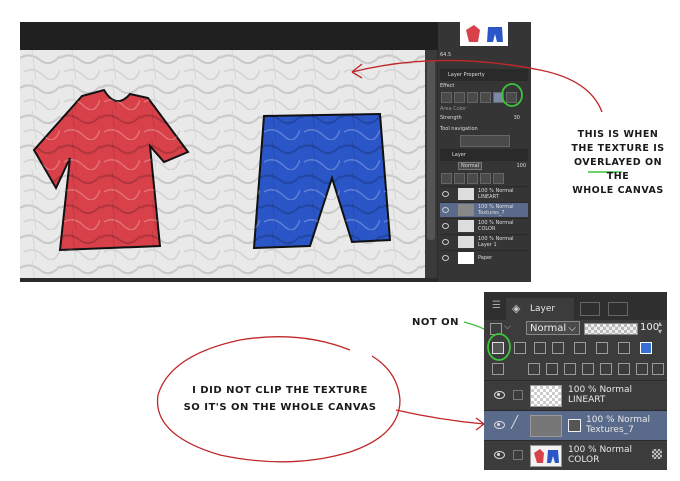 This screenshot has height=481, width=680. I want to click on draft-layer-icon, so click(540, 348).